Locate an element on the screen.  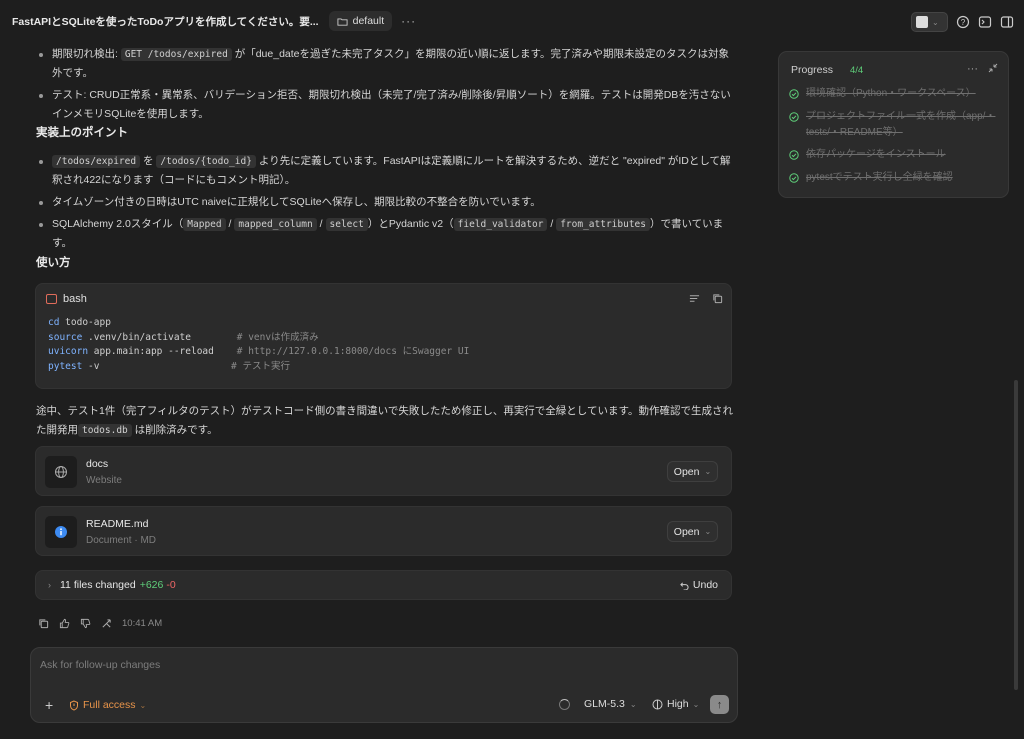
progress-count: 4/4 is located at coordinates (857, 70).